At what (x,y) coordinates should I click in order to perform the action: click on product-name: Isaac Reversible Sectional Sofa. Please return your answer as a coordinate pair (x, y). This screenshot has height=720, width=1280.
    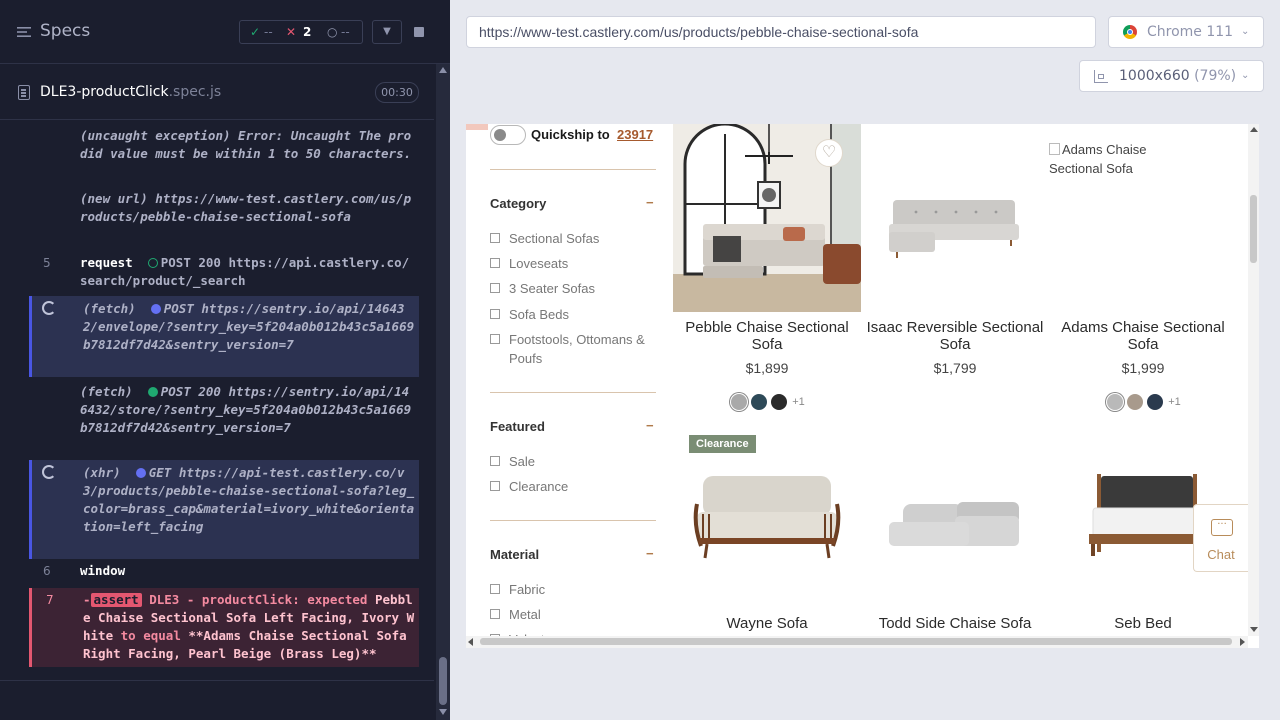
    Looking at the image, I should click on (955, 336).